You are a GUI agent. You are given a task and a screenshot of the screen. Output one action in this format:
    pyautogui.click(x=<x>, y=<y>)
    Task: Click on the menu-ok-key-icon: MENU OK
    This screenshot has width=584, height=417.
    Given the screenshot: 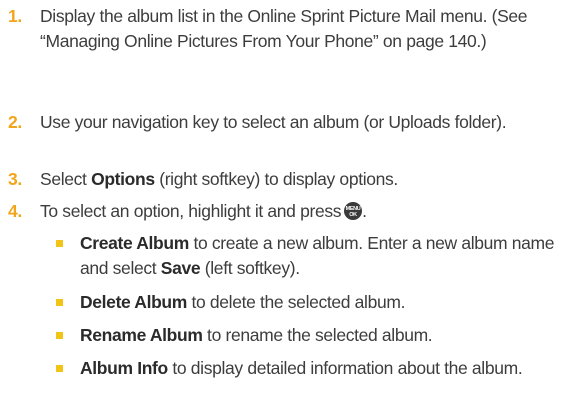 What is the action you would take?
    pyautogui.click(x=353, y=211)
    